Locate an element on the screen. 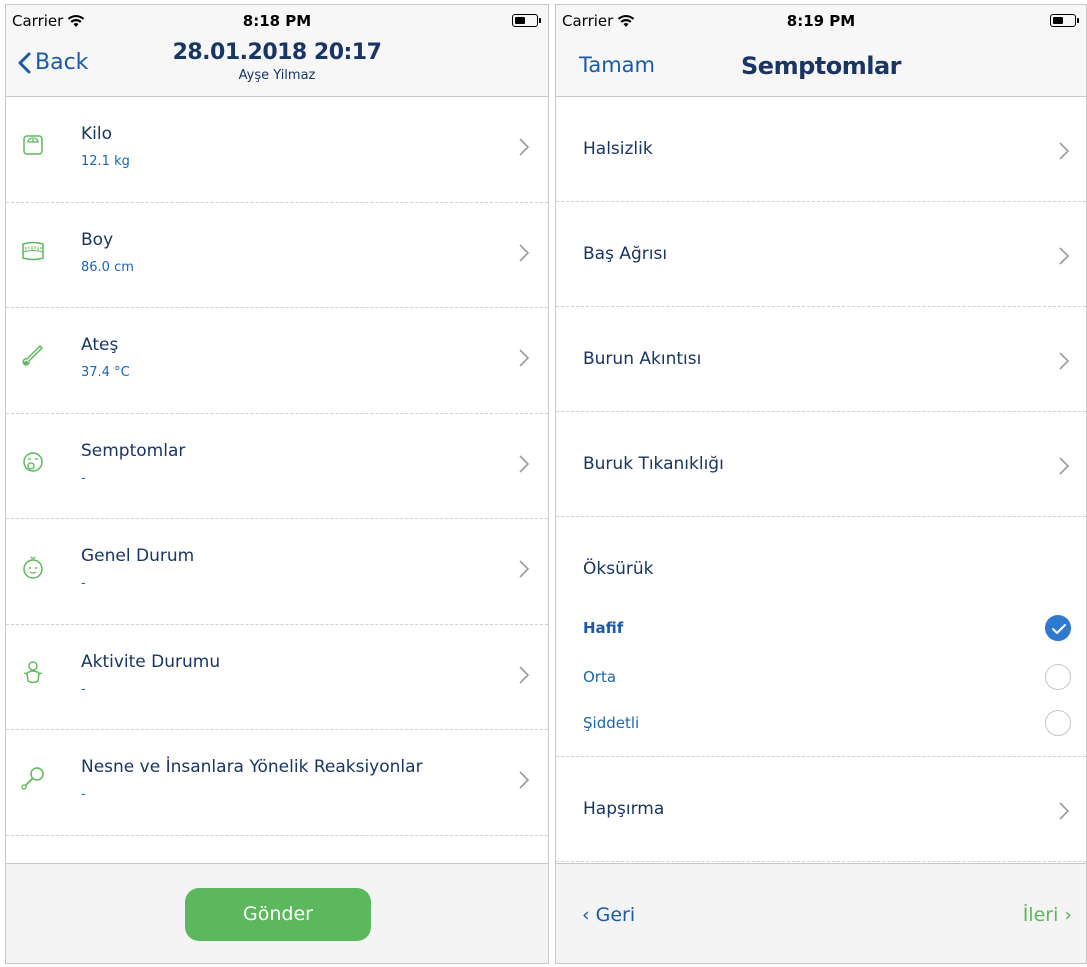  list-item-title: Hapşırma is located at coordinates (624, 809).